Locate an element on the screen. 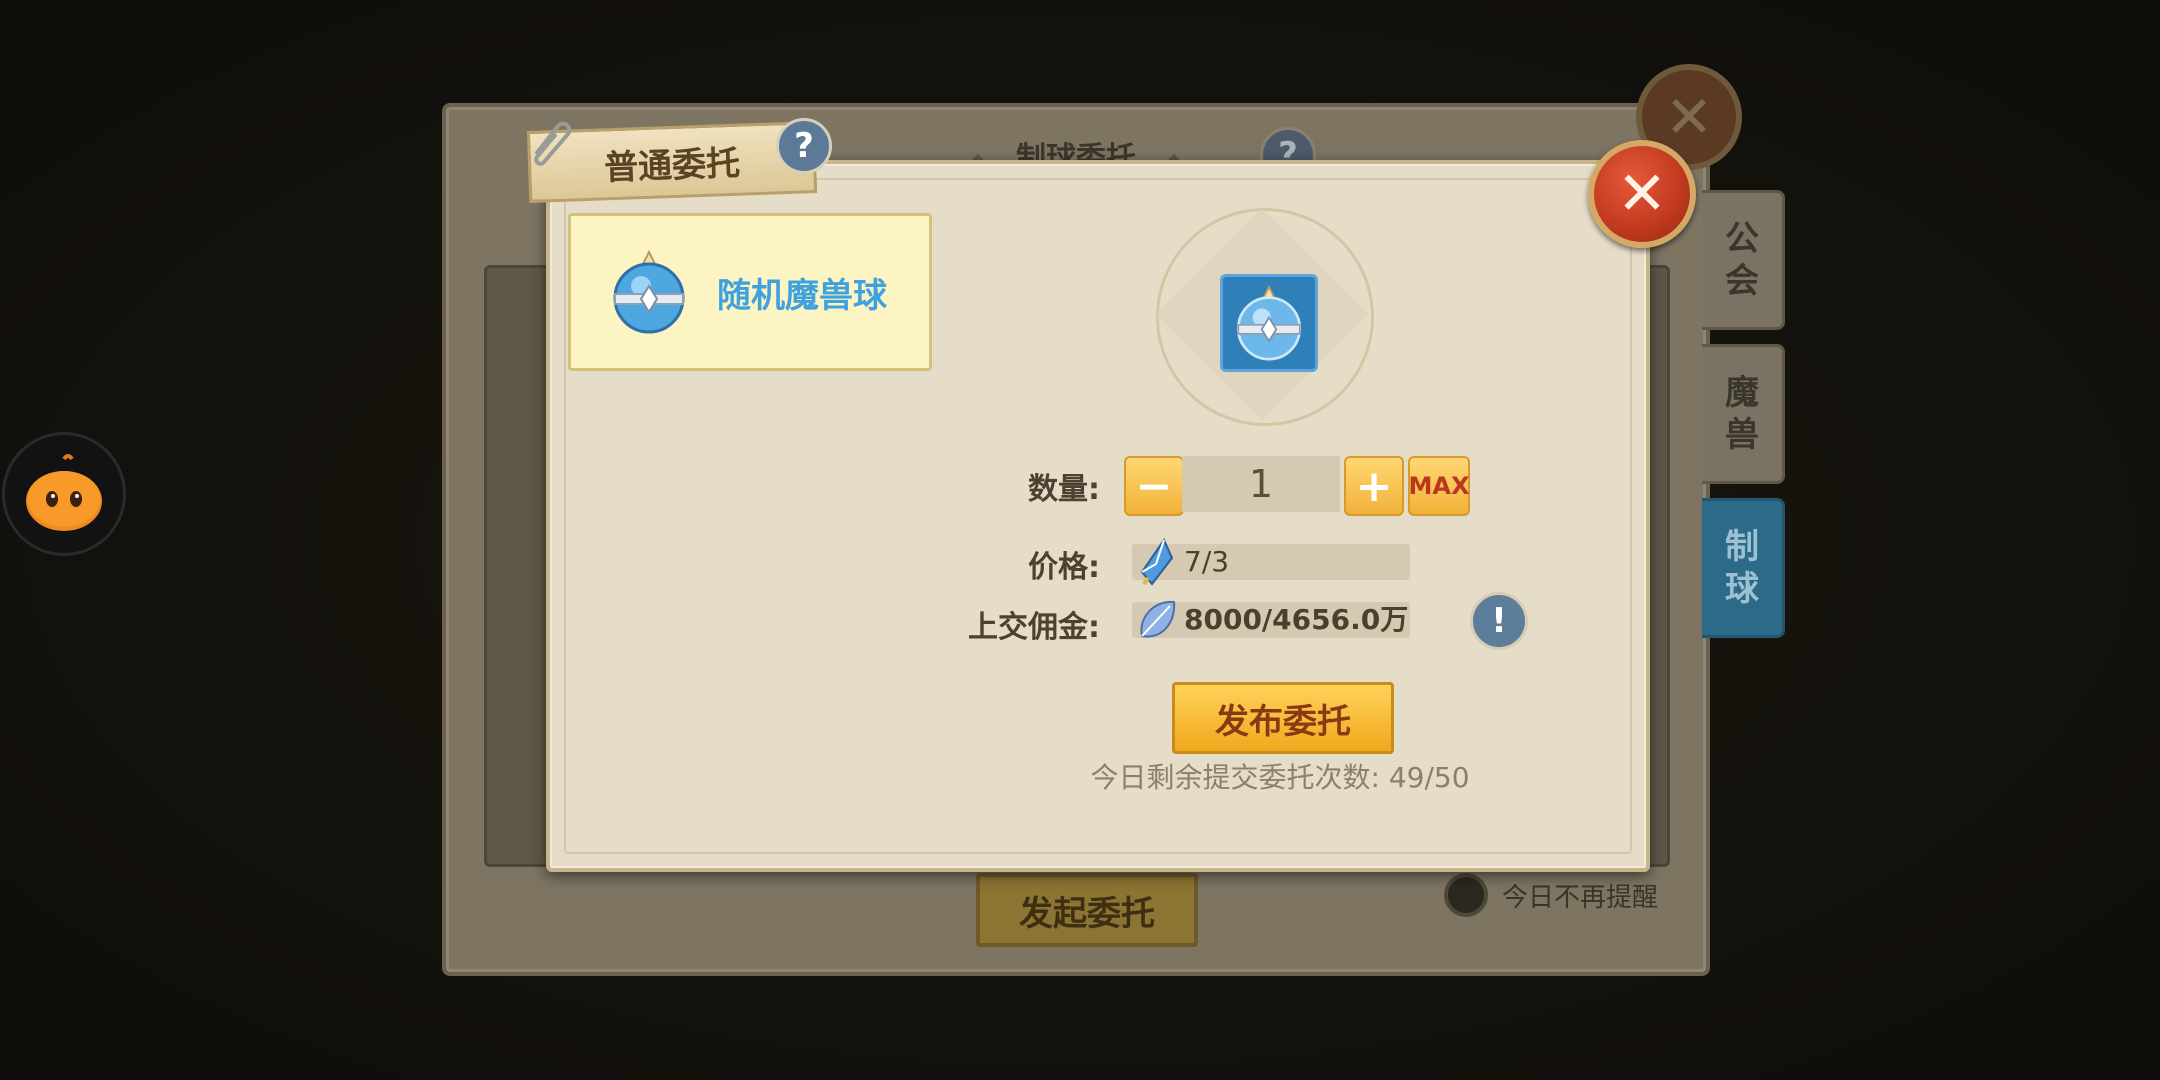 Image resolution: width=2160 pixels, height=1080 pixels. quantity-decrease-button: − is located at coordinates (1154, 486).